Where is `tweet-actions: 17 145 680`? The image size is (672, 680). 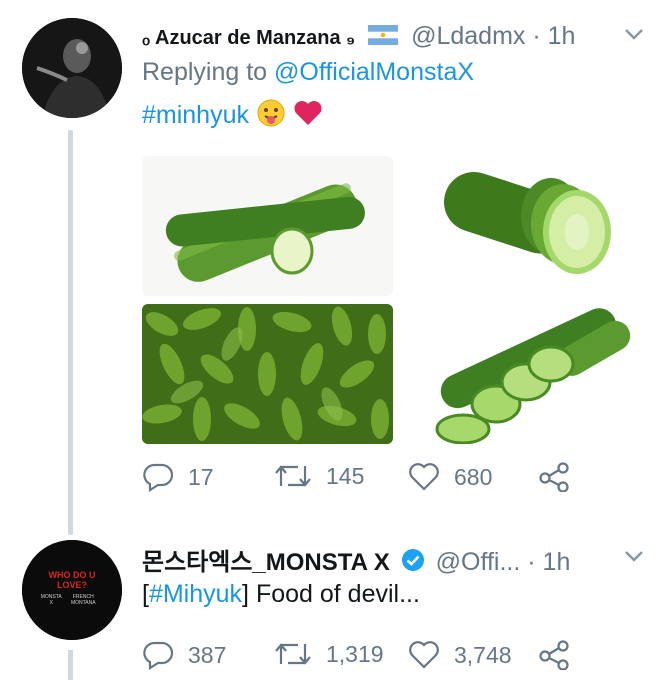 tweet-actions: 17 145 680 is located at coordinates (402, 482).